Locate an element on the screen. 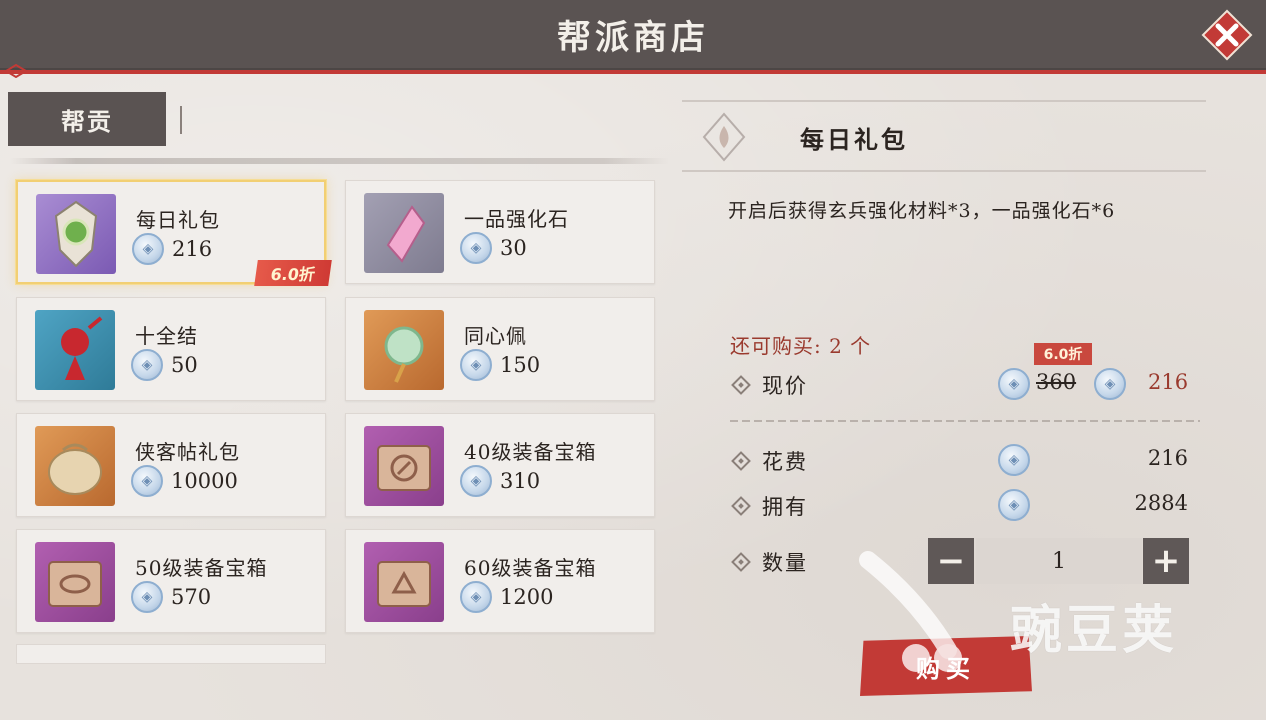 The height and width of the screenshot is (720, 1266). original-price: 360 is located at coordinates (1056, 382).